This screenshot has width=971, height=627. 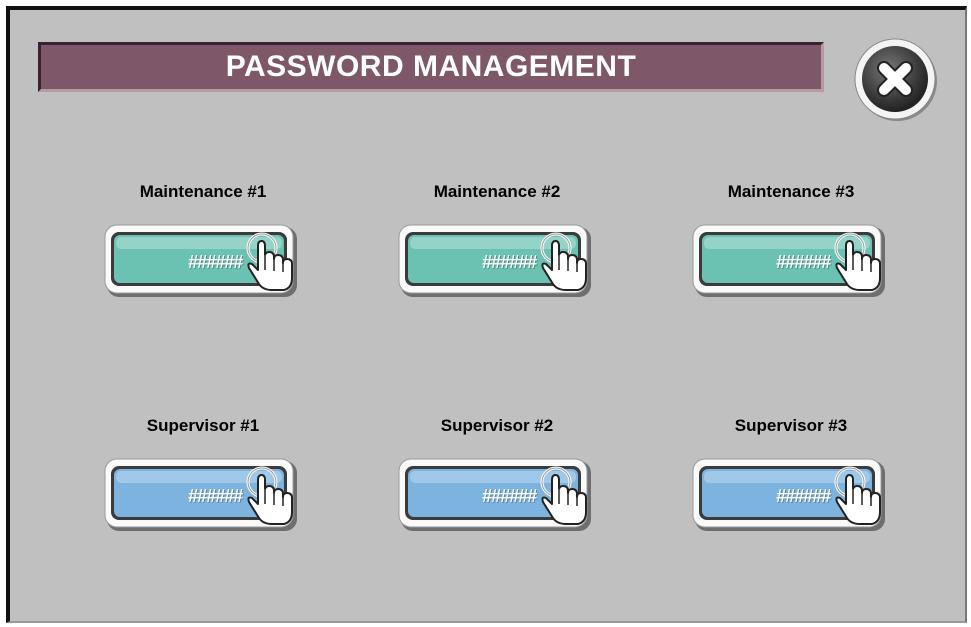 I want to click on supervisor-3-password-button: ######, so click(x=790, y=496).